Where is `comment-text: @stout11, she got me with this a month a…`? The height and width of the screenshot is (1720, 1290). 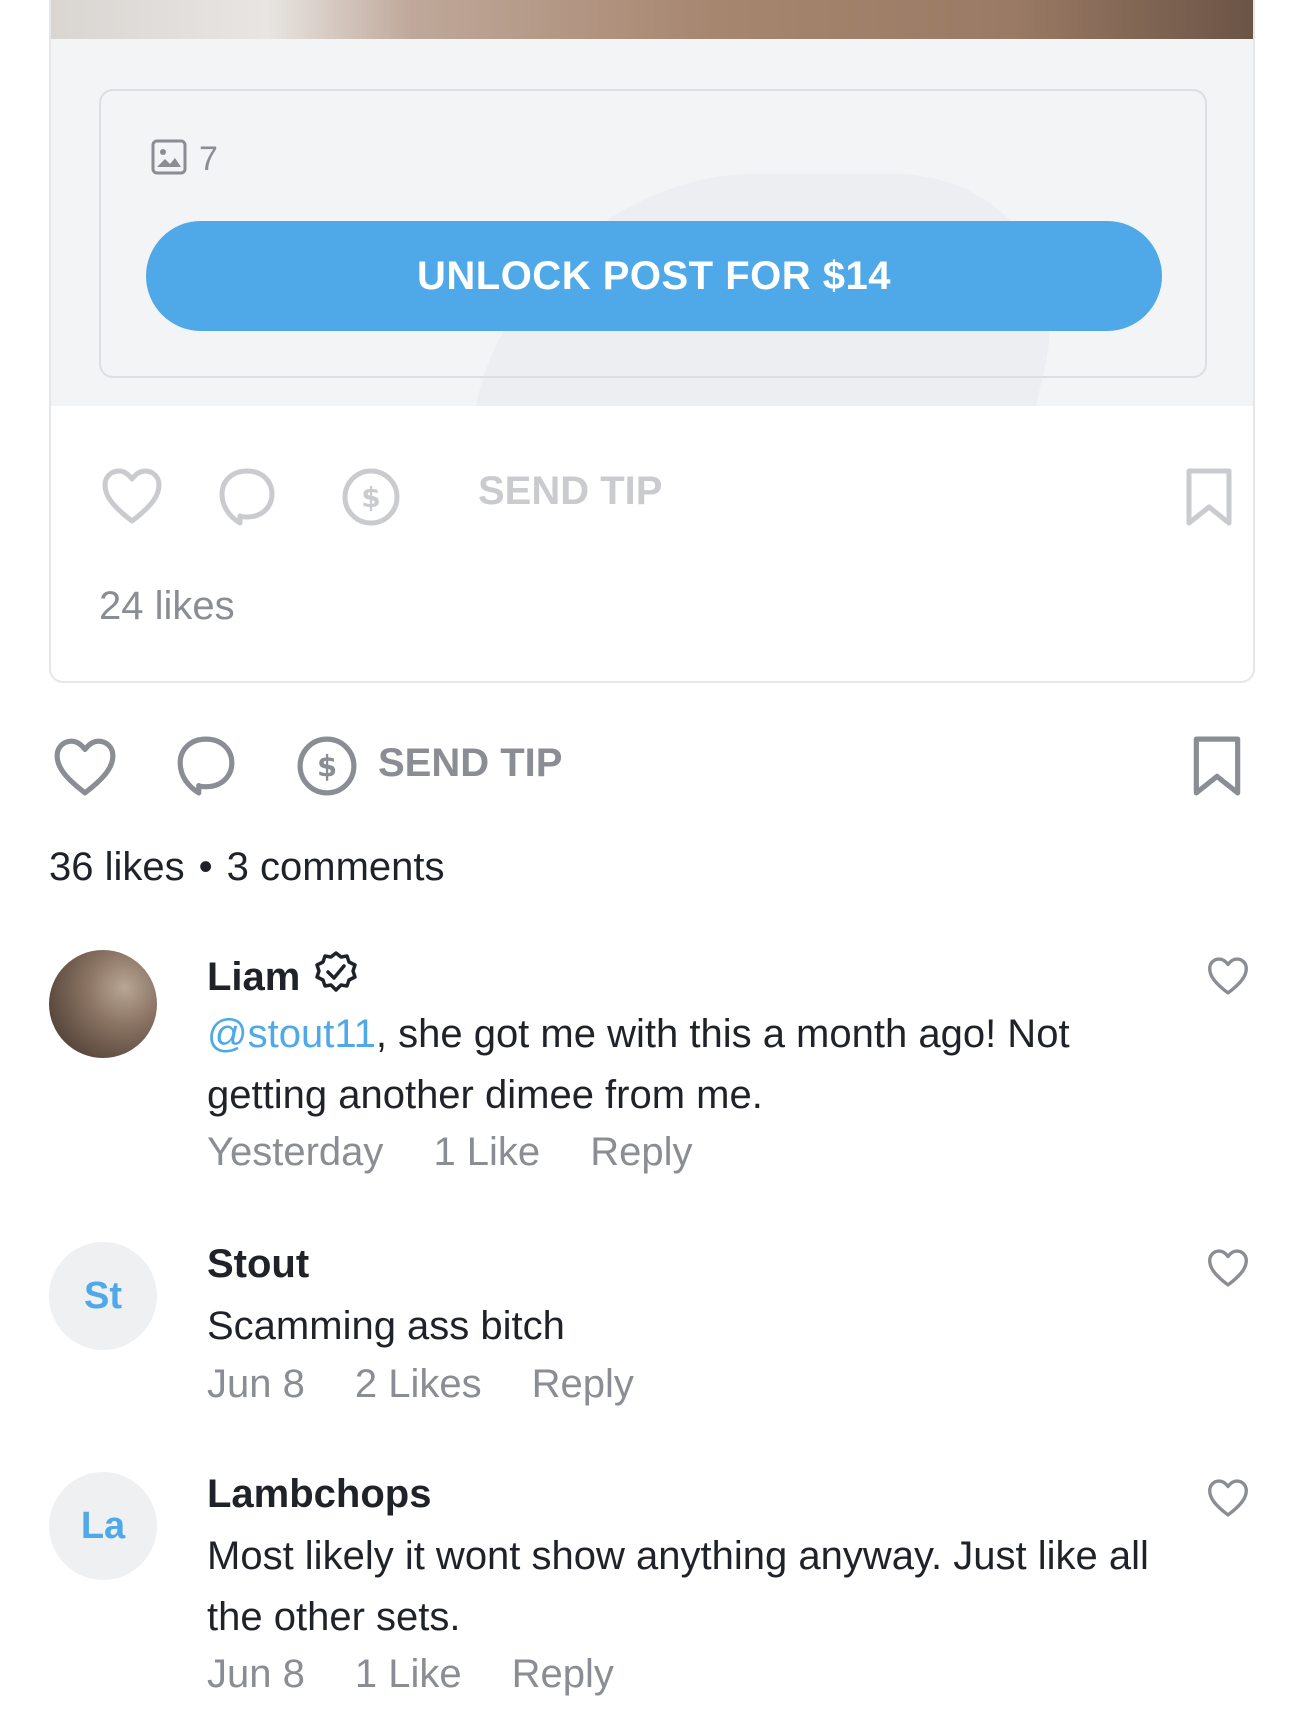
comment-text: @stout11, she got me with this a month a… is located at coordinates (687, 1065).